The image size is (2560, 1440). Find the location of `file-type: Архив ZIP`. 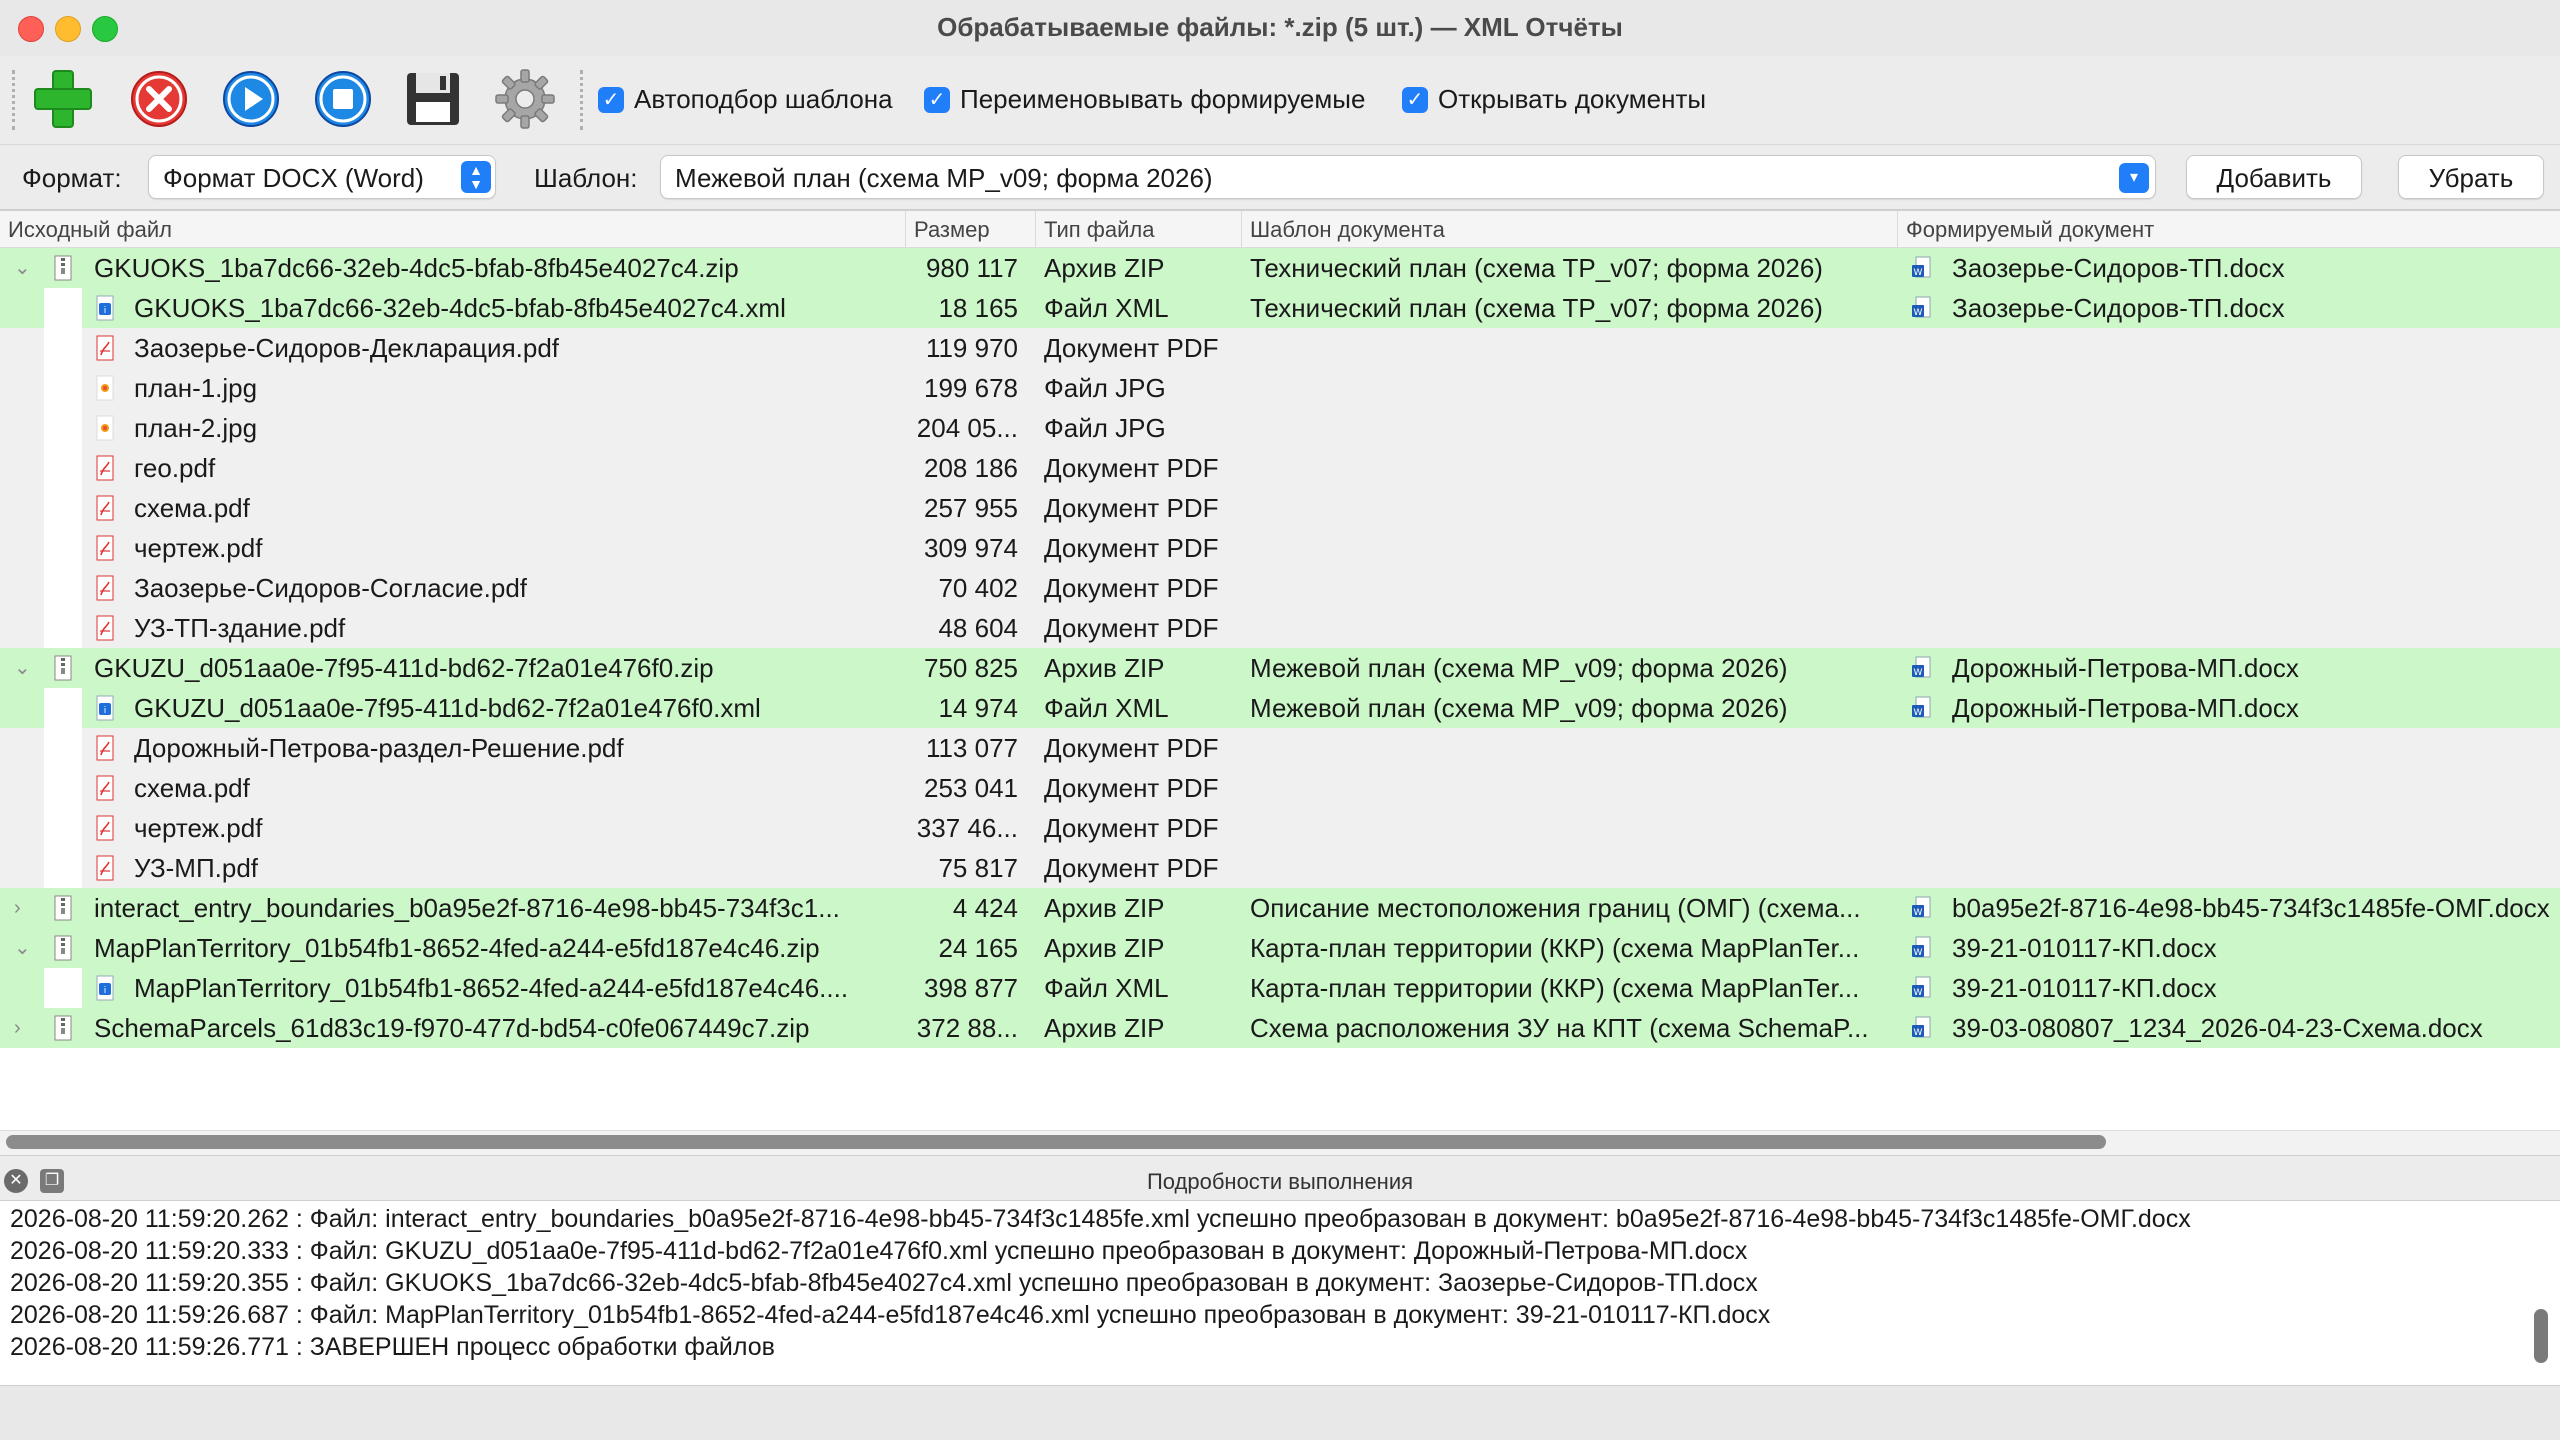

file-type: Архив ZIP is located at coordinates (1104, 948).